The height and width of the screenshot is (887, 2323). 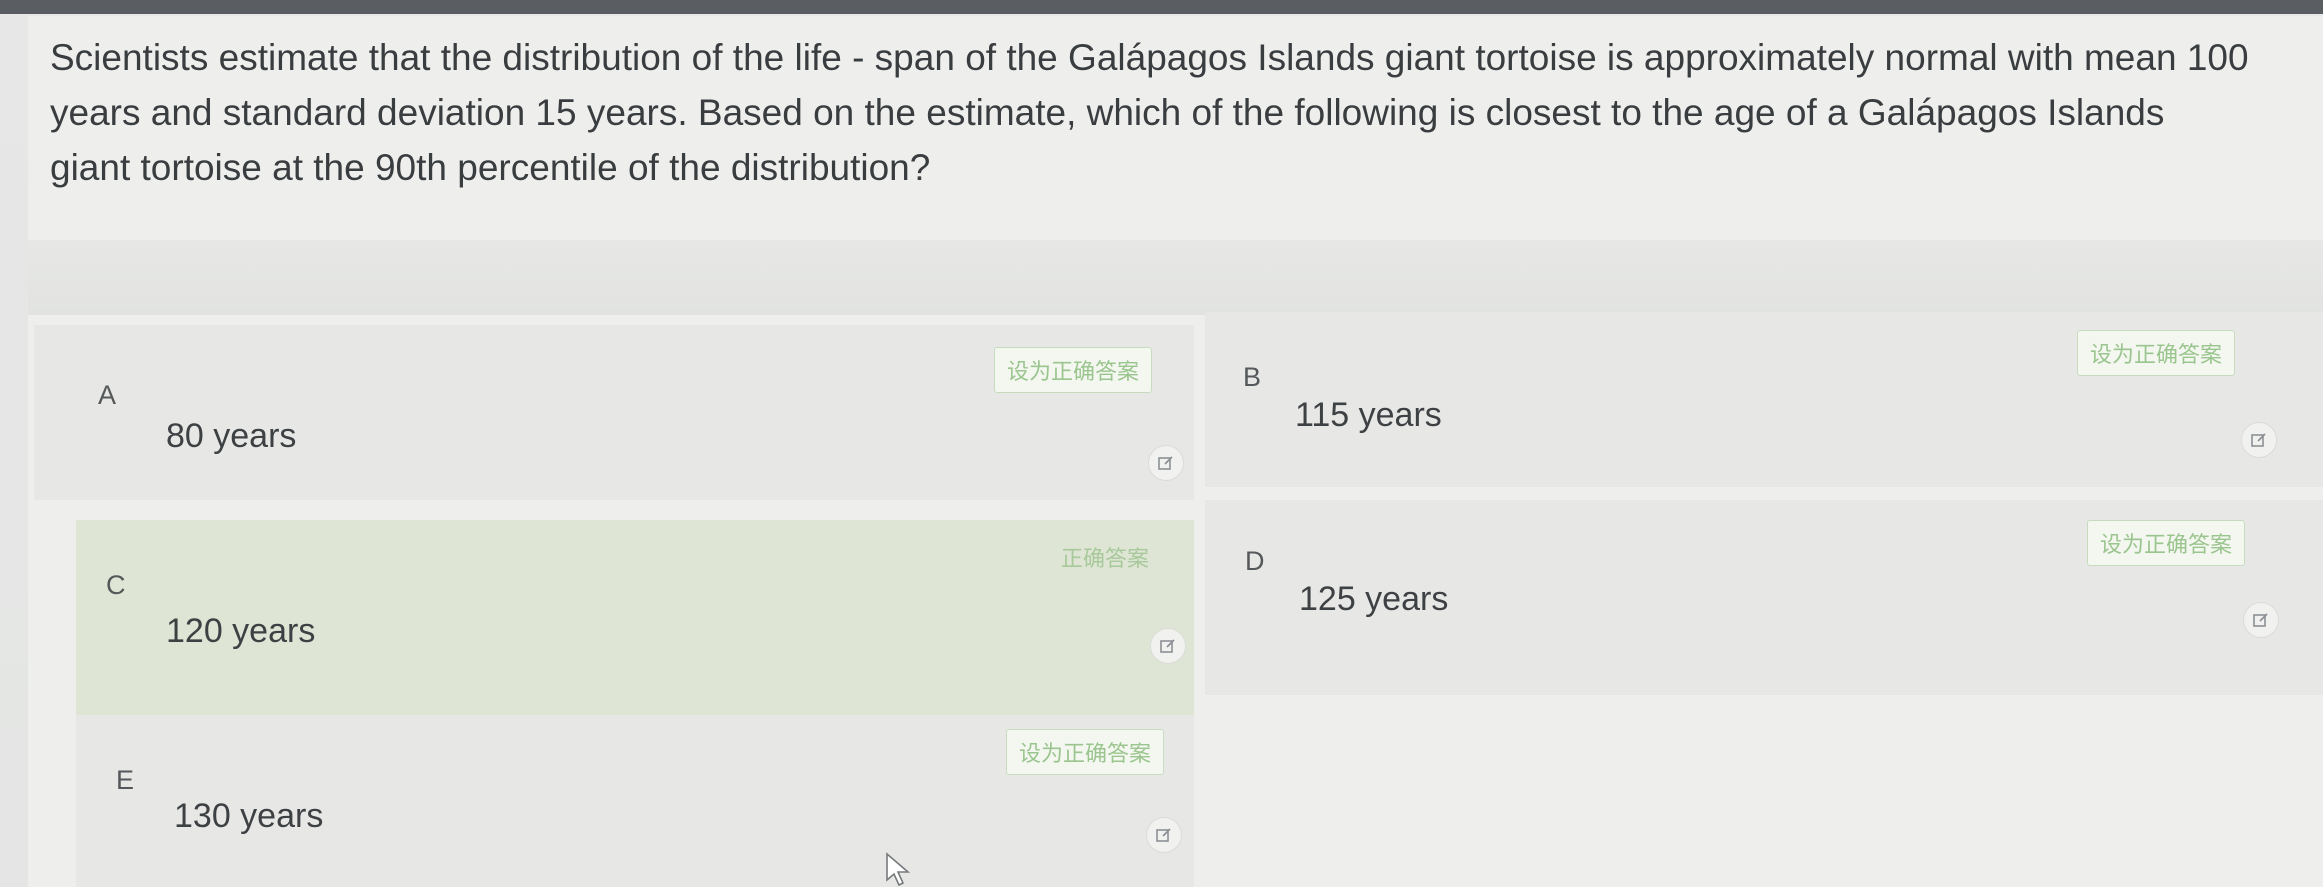 I want to click on divider-band, so click(x=1175, y=277).